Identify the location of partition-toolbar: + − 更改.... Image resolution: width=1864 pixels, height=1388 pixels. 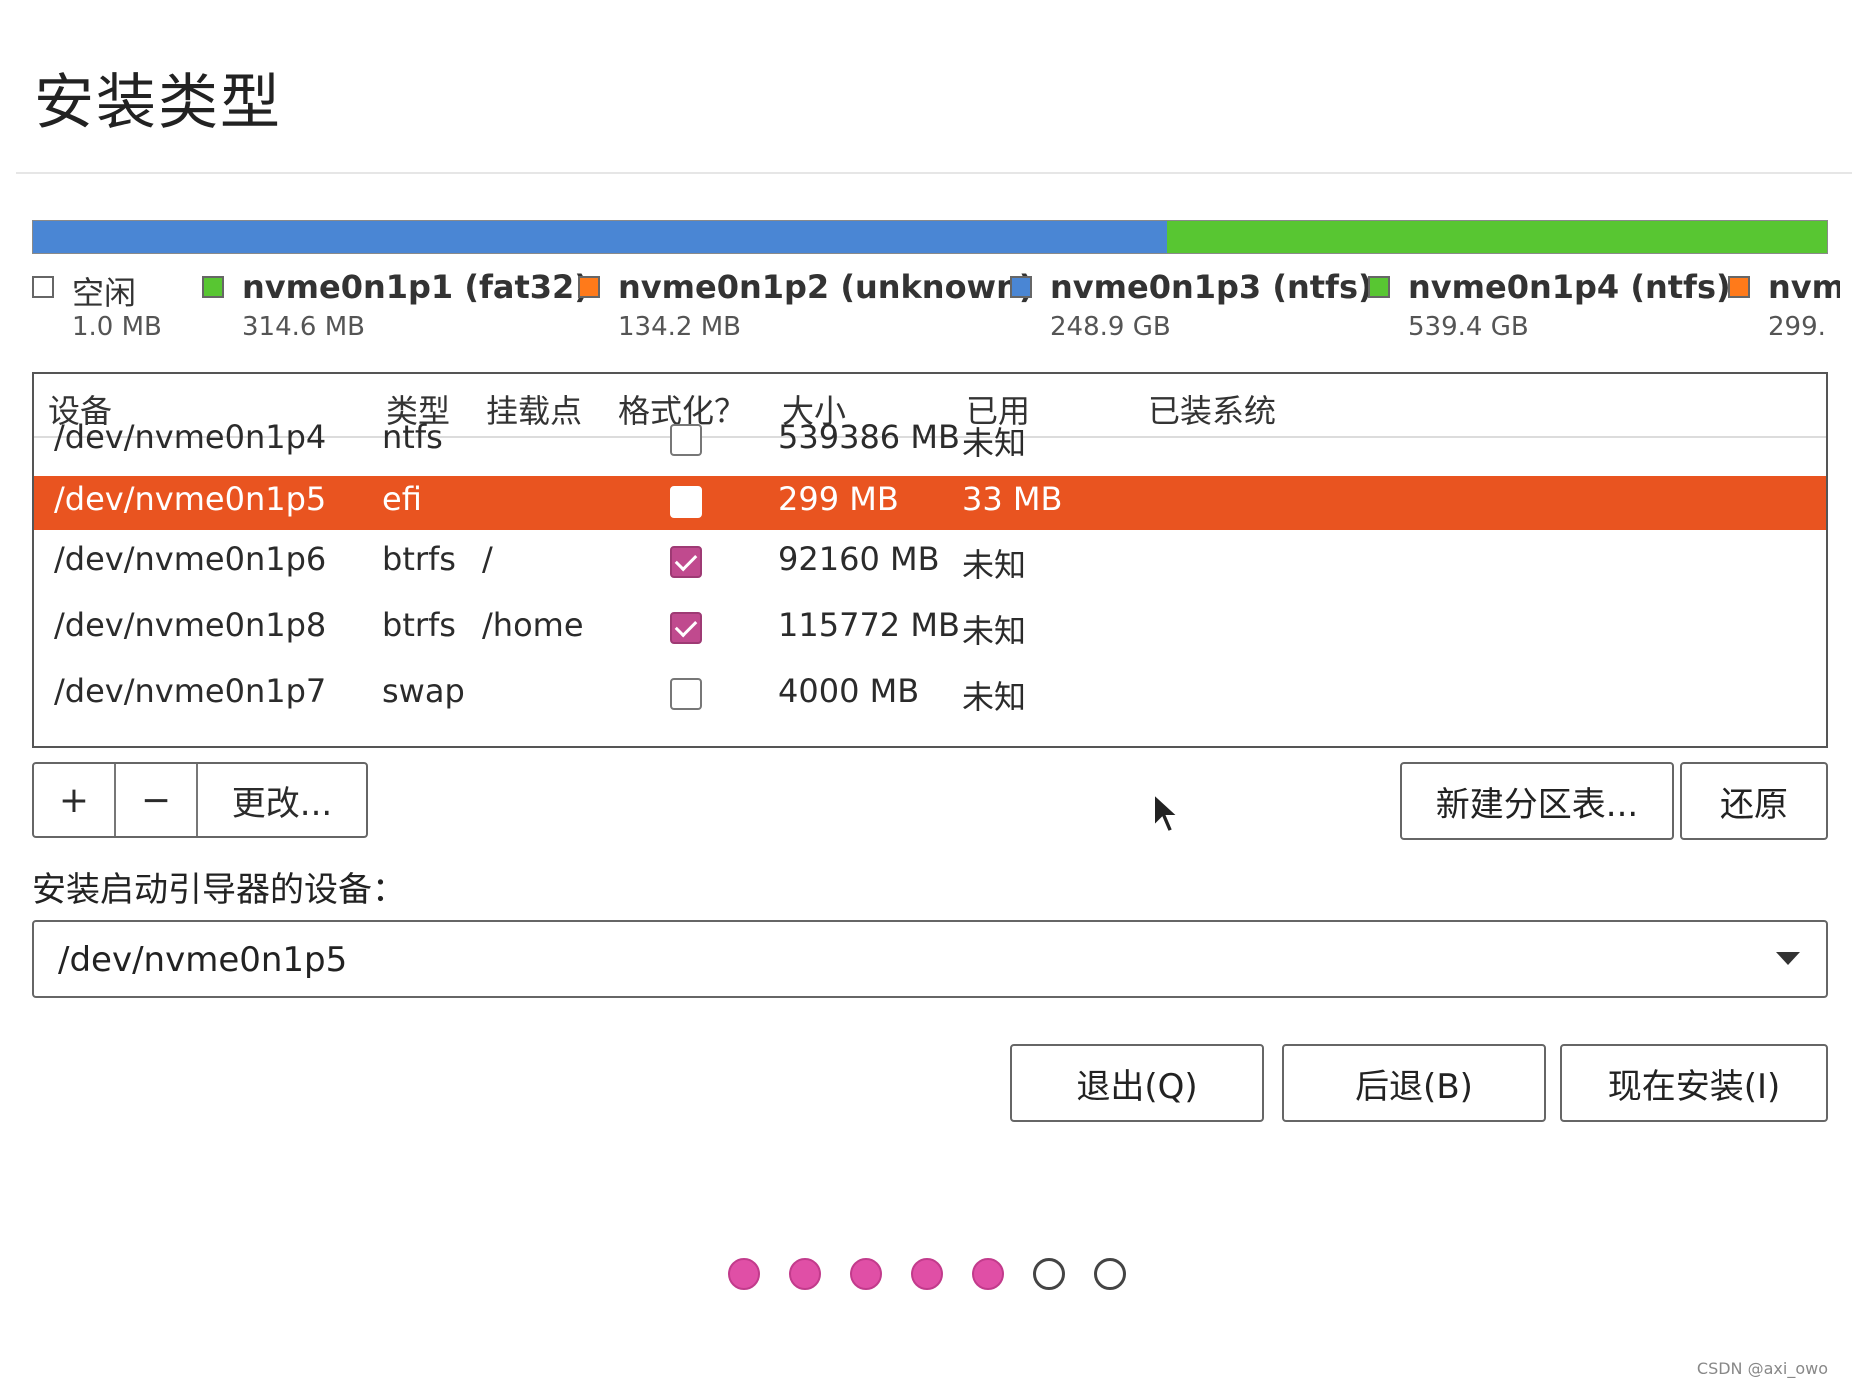
(200, 800).